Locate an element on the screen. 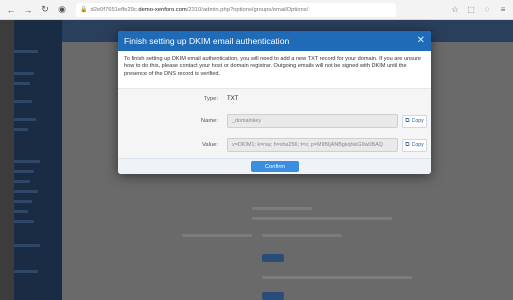 The height and width of the screenshot is (300, 513). bookmark-icon: ☆ is located at coordinates (455, 10).